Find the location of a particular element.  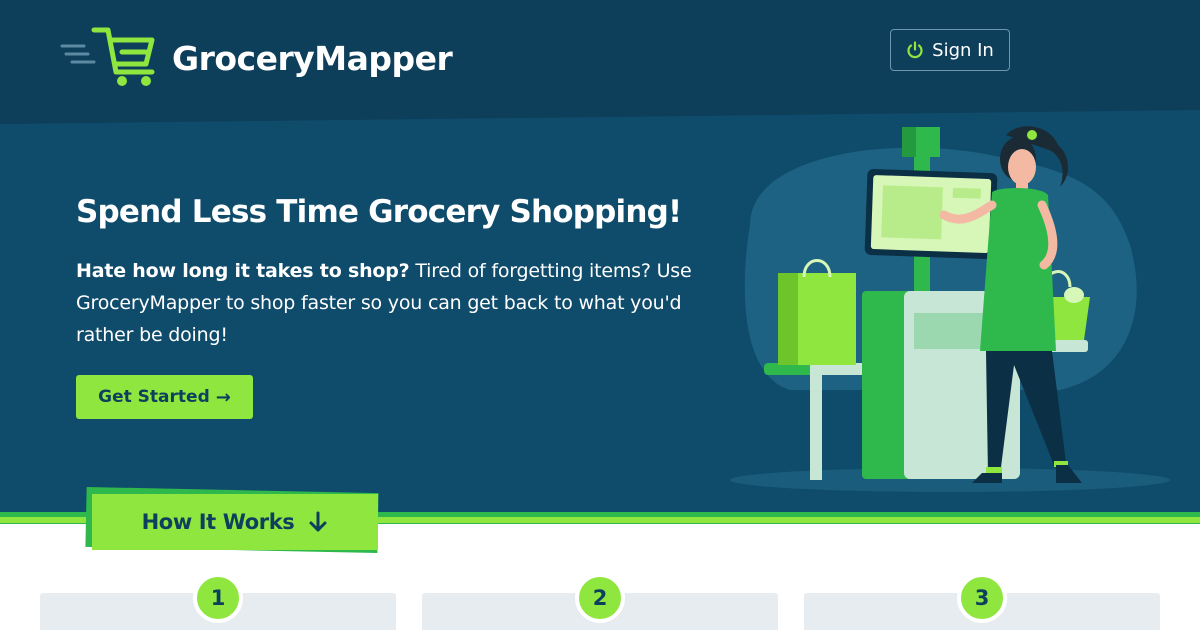

sign-in-label: Sign In is located at coordinates (963, 50).